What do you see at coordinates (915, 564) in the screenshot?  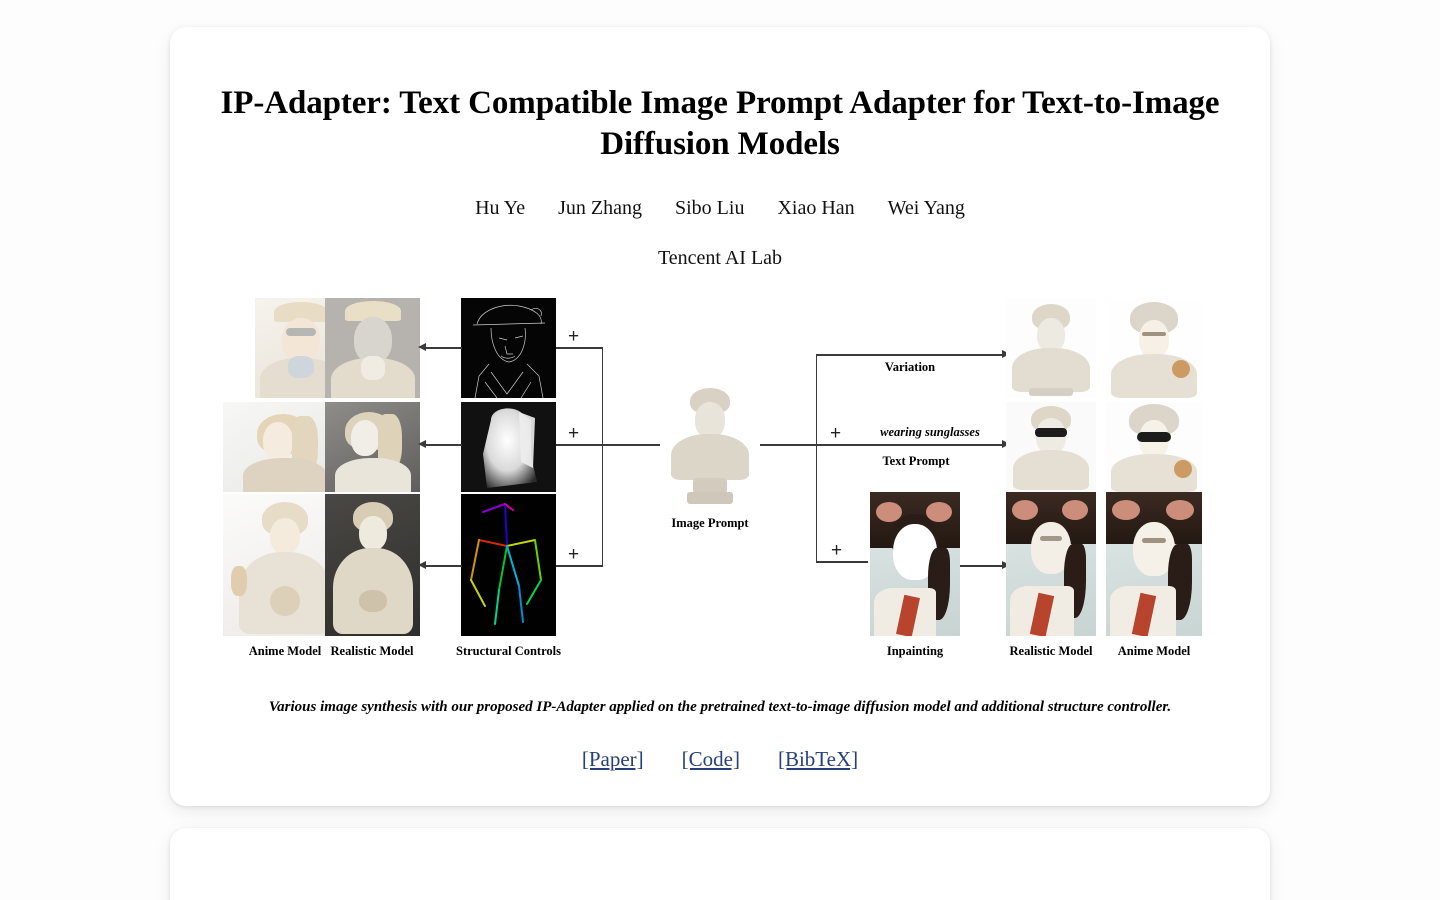 I see `inpainting-input-image` at bounding box center [915, 564].